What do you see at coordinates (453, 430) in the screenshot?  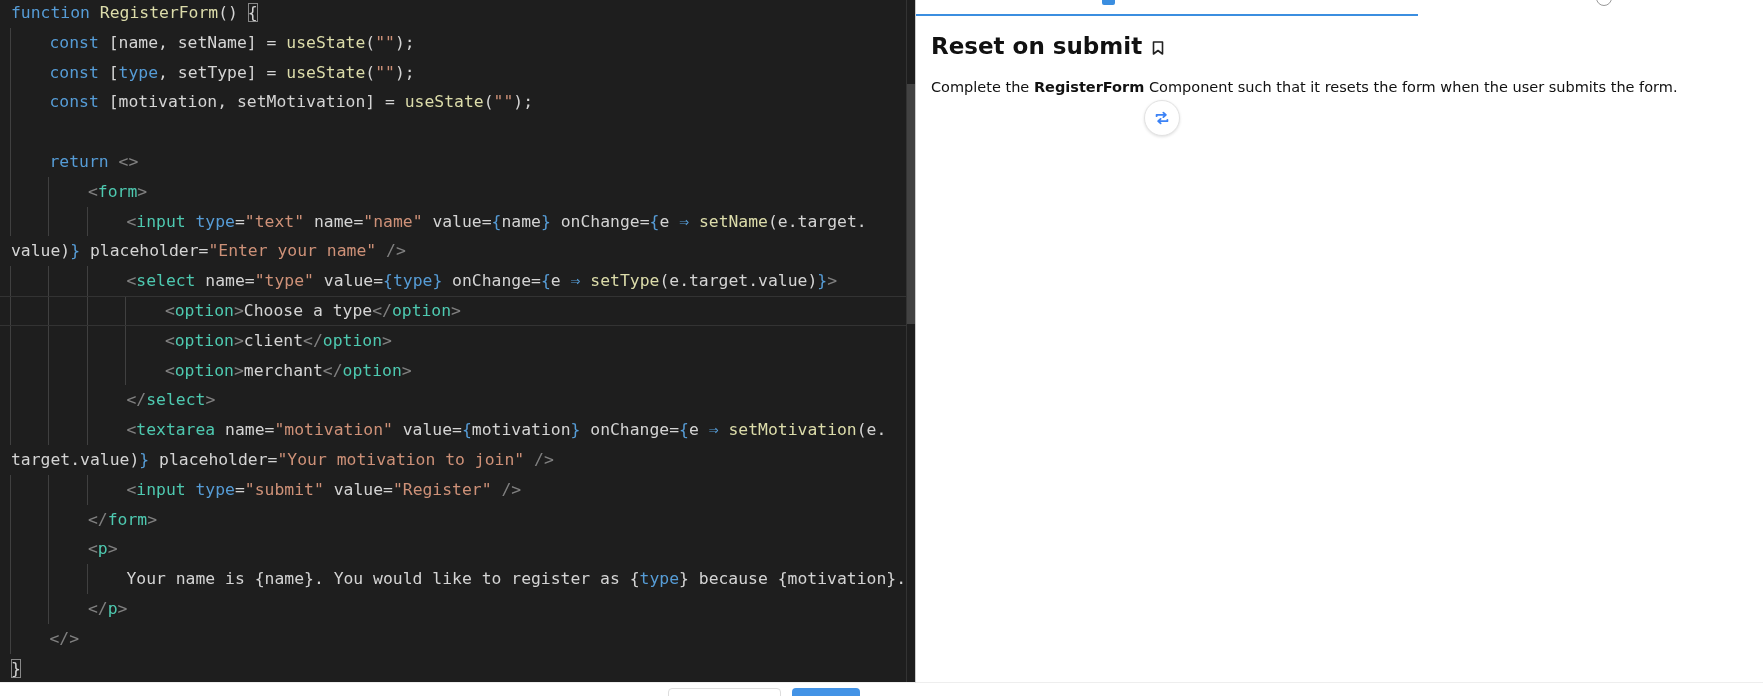 I see `code-line: <textarea name="motivation" value={motivation} onChange={e ⇒ setMotivation(e.` at bounding box center [453, 430].